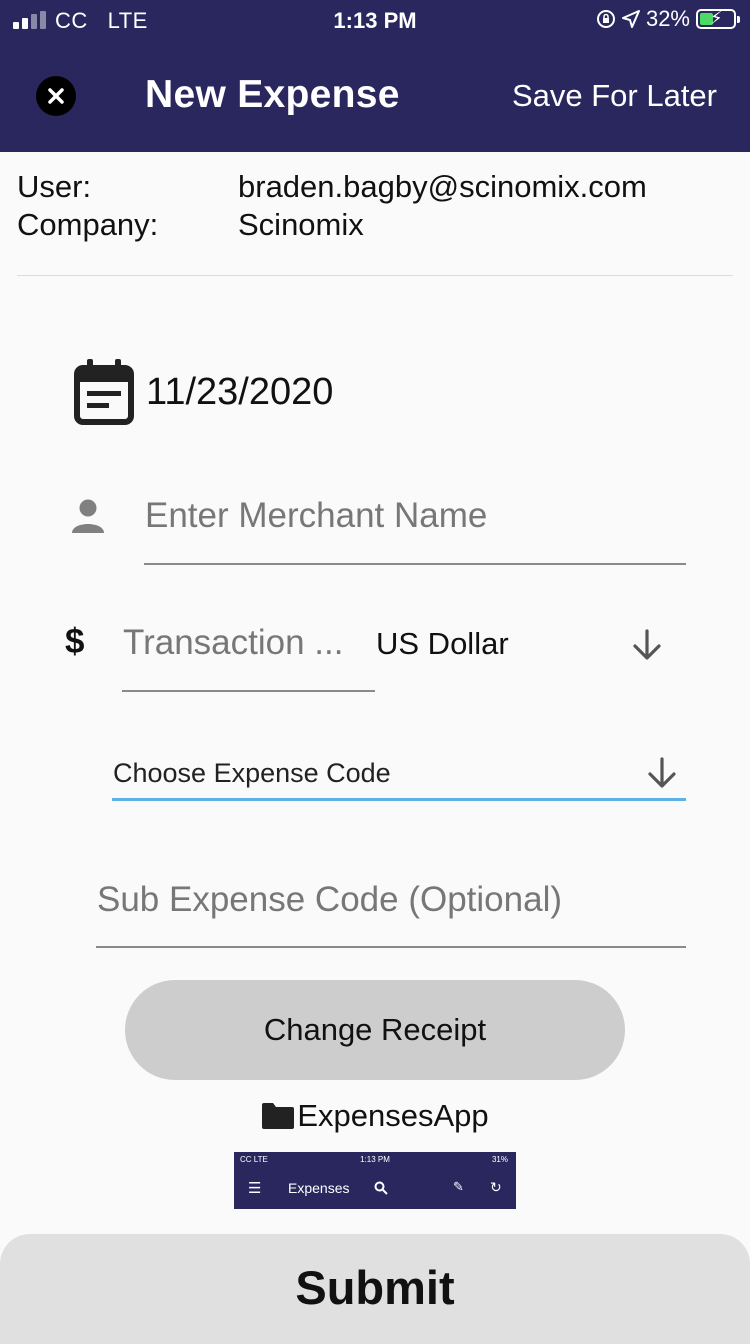  I want to click on receipt-thumbnail: CC LTE 1:13 PM 31% ☰ Expenses ✎ ↻, so click(375, 1180).